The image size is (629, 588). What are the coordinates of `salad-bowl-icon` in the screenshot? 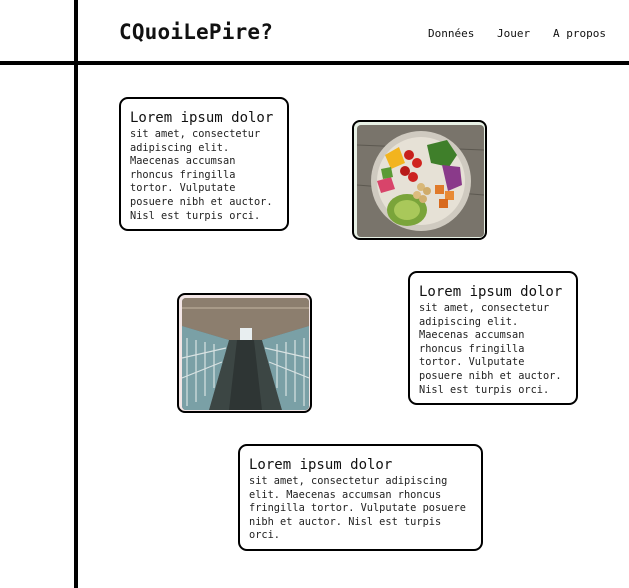 It's located at (420, 181).